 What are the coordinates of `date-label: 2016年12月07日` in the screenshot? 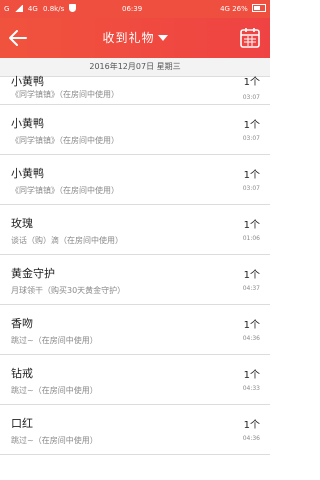 It's located at (122, 66).